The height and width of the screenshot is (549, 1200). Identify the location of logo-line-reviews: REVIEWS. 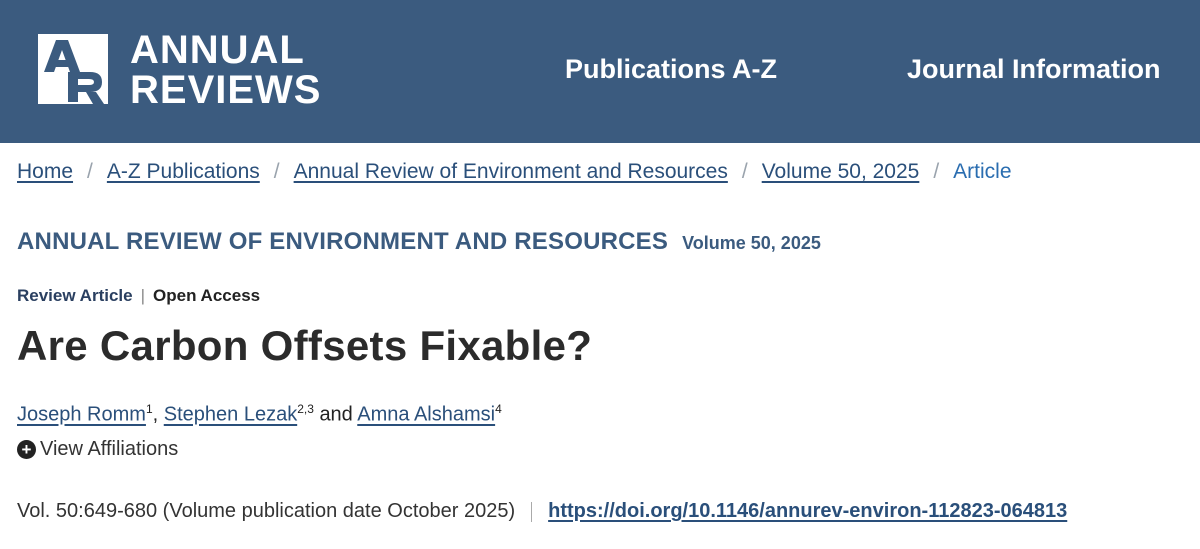
(226, 90).